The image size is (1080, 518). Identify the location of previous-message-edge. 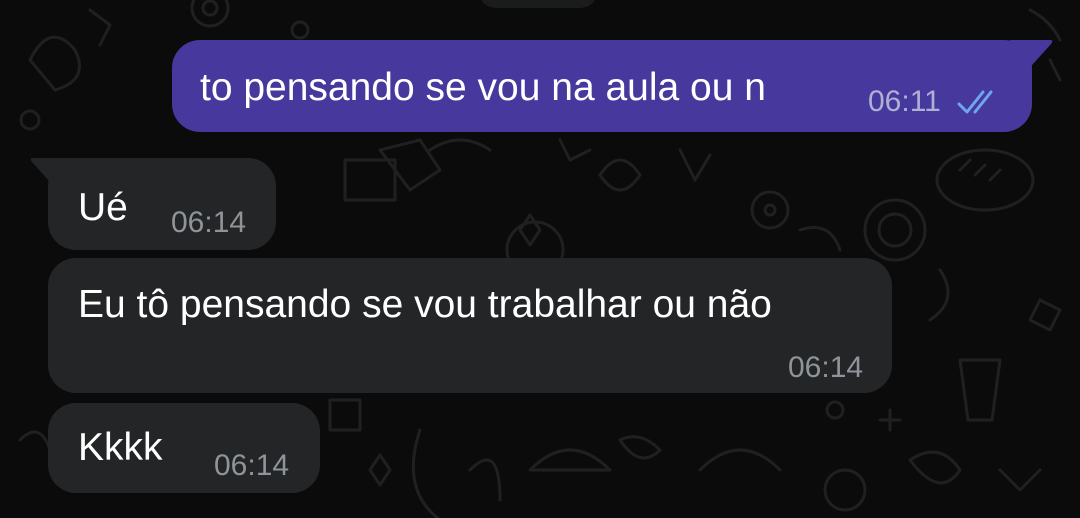
(538, 4).